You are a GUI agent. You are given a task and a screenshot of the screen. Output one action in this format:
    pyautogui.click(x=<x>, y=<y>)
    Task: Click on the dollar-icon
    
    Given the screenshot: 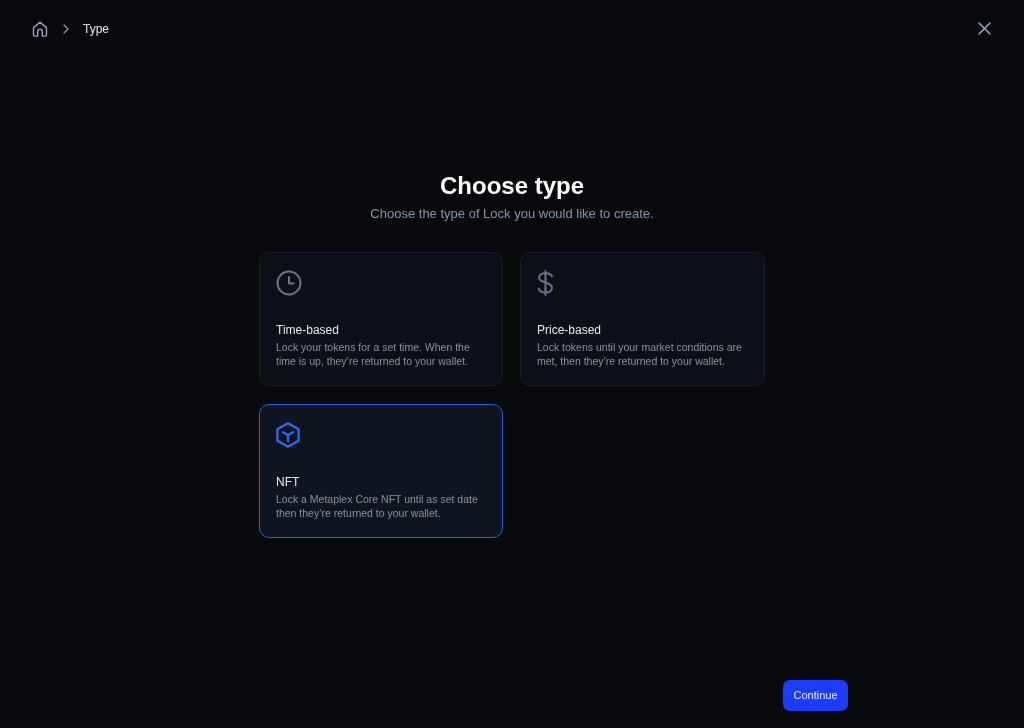 What is the action you would take?
    pyautogui.click(x=545, y=283)
    